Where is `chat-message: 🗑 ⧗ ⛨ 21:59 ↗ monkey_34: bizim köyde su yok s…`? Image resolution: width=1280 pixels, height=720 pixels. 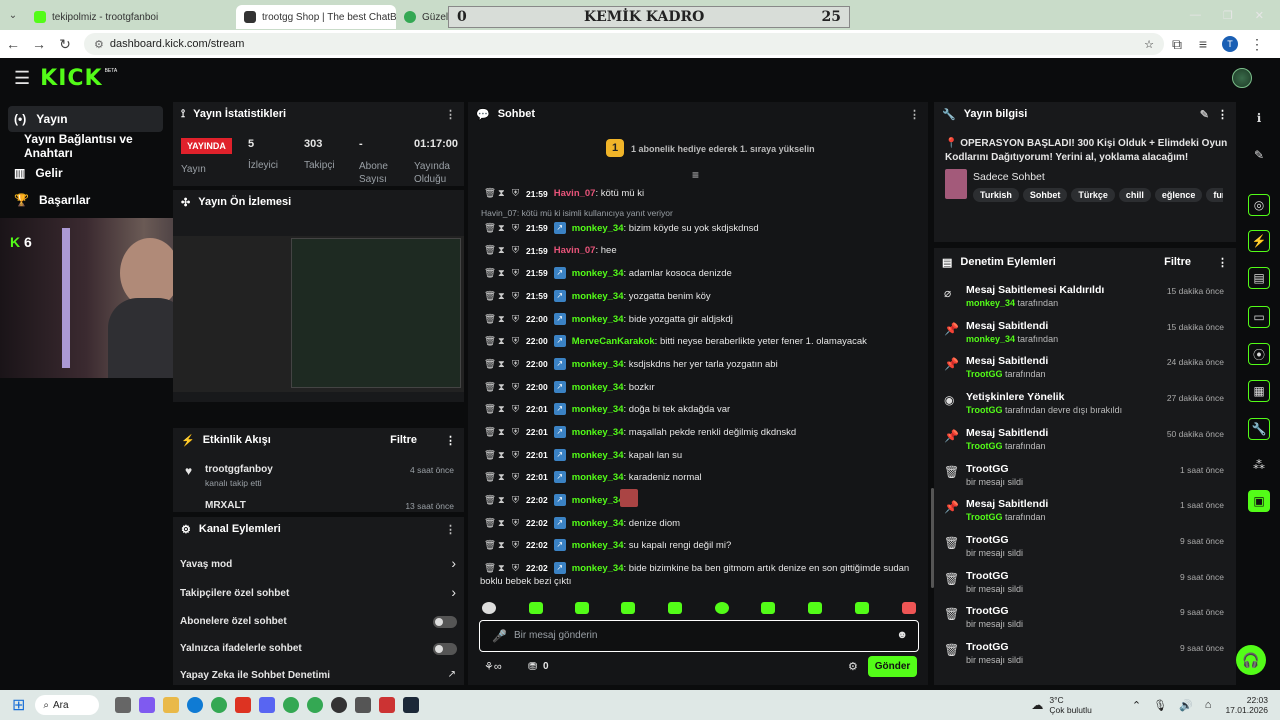 chat-message: 🗑 ⧗ ⛨ 21:59 ↗ monkey_34: bizim köyde su yok s… is located at coordinates (621, 228).